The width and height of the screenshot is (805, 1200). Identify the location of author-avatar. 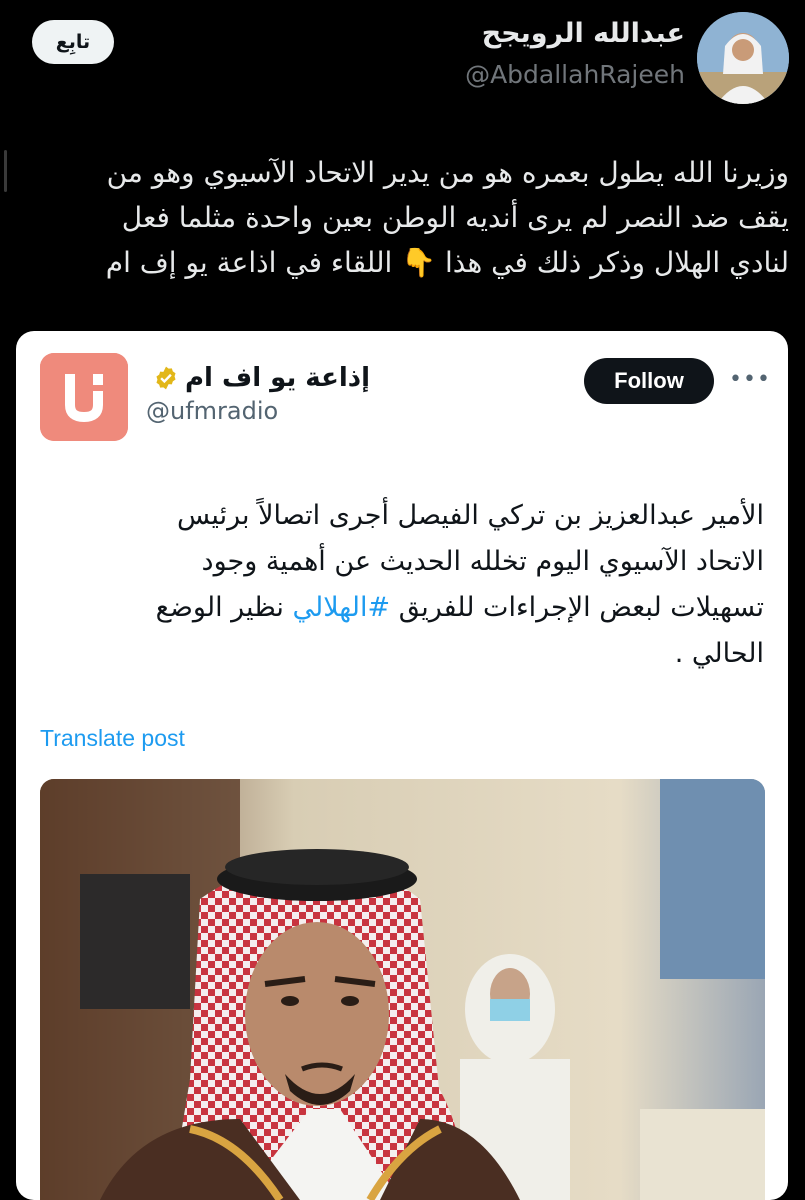
(743, 58).